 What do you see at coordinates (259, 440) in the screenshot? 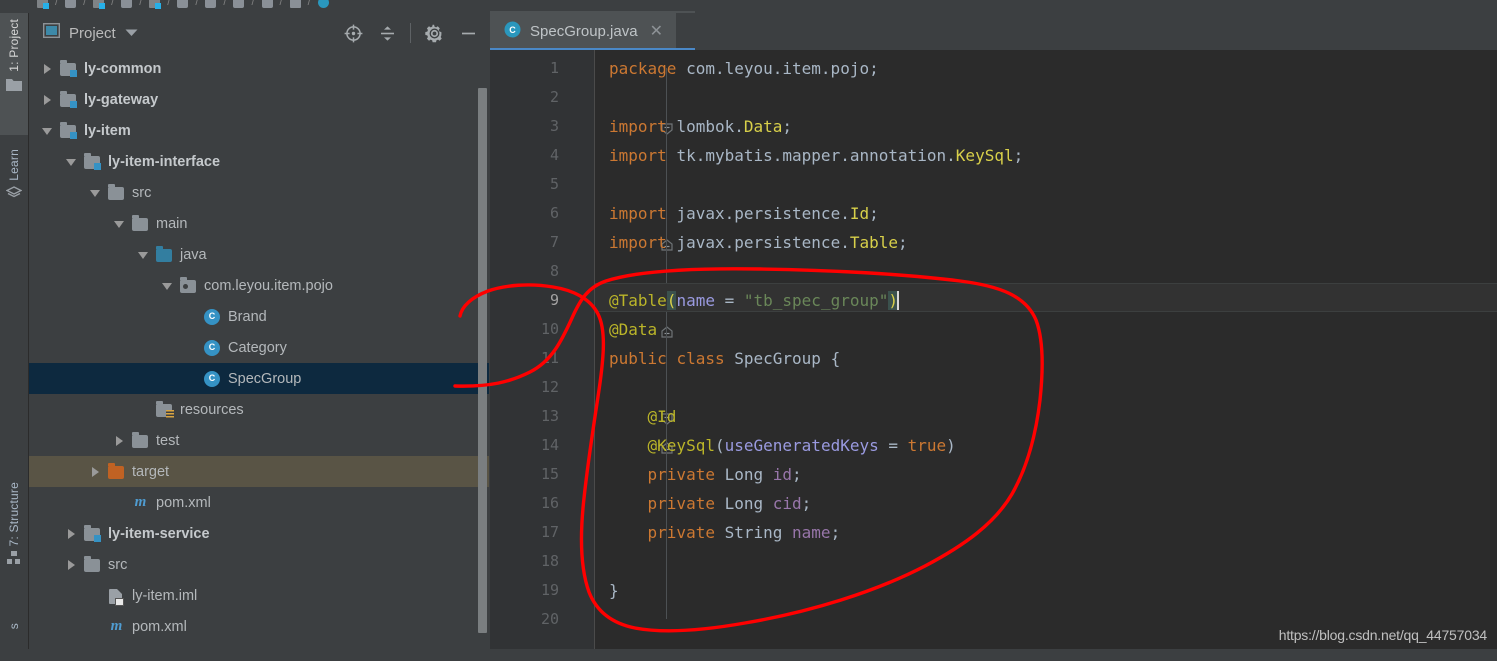
I see `tree-item-test: test` at bounding box center [259, 440].